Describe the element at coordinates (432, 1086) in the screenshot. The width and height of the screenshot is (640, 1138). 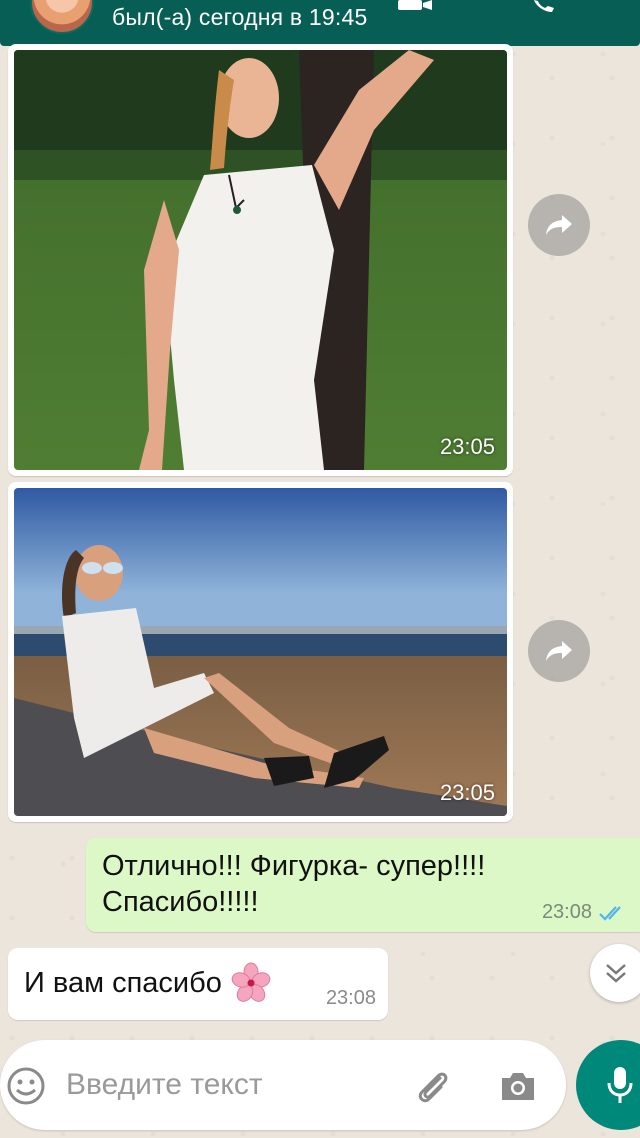
I see `attach-icon` at that location.